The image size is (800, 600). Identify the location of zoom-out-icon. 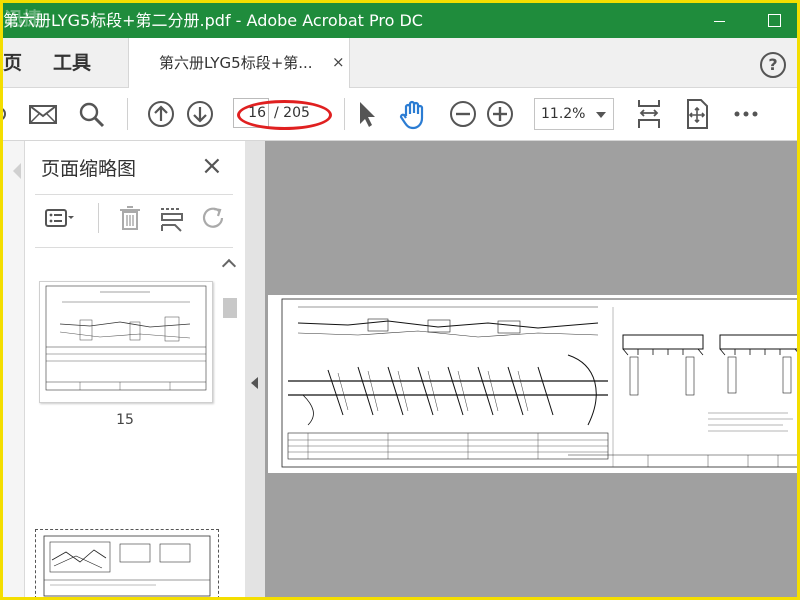
(463, 114).